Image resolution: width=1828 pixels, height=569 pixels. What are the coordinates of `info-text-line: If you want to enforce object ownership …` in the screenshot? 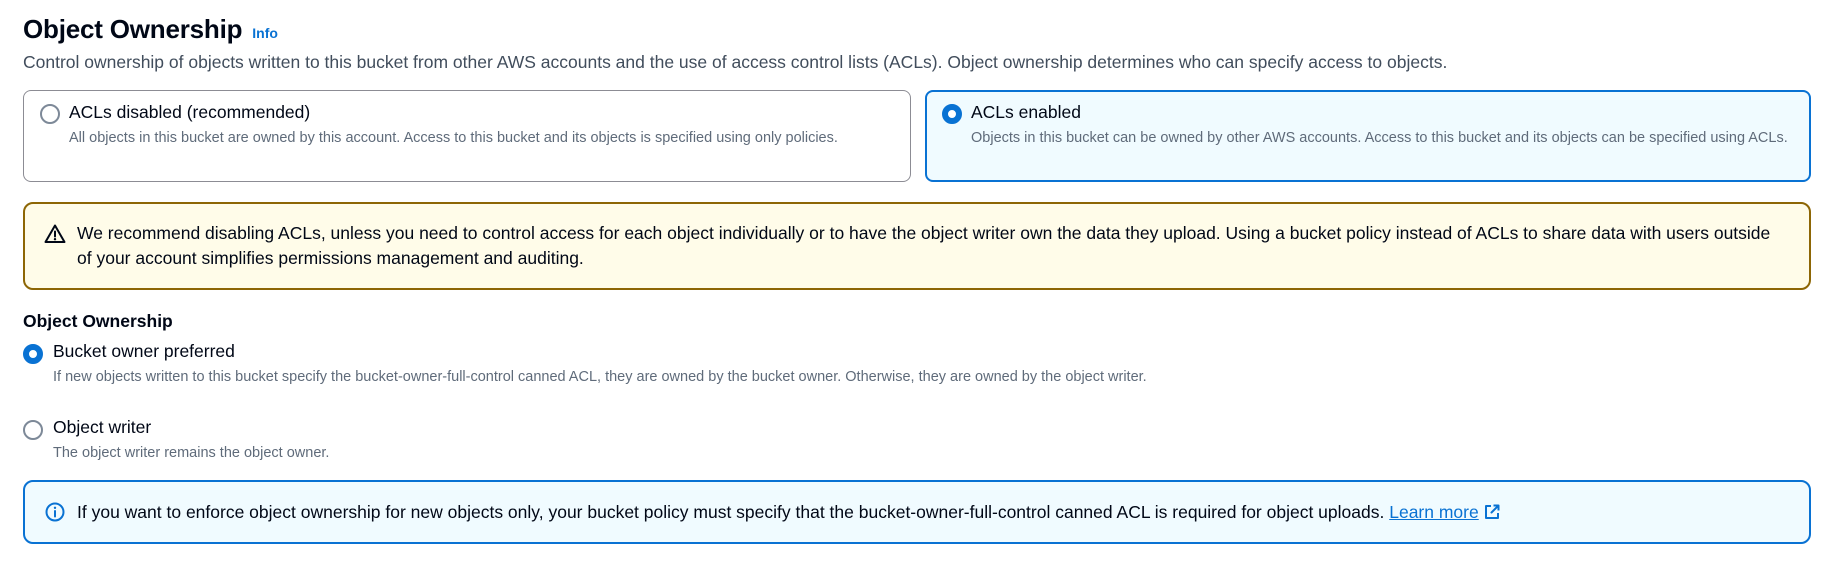 It's located at (928, 512).